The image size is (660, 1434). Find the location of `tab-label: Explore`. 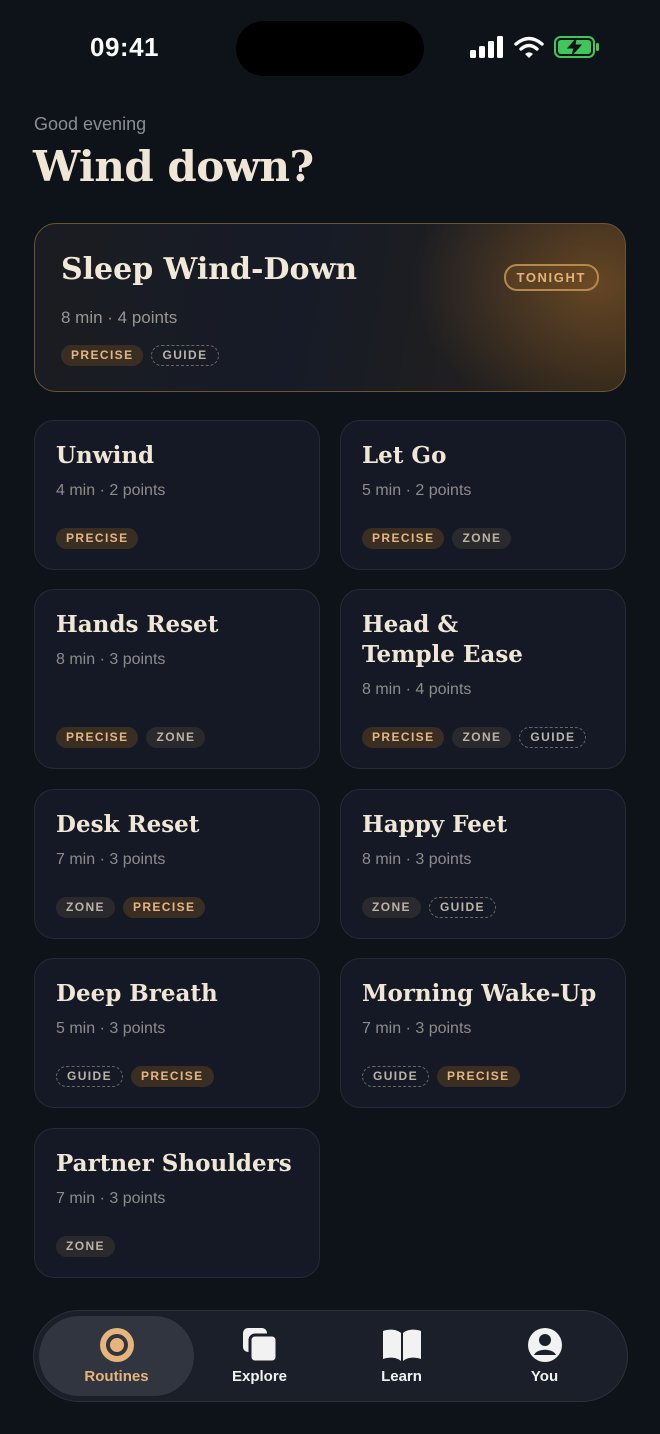

tab-label: Explore is located at coordinates (259, 1376).